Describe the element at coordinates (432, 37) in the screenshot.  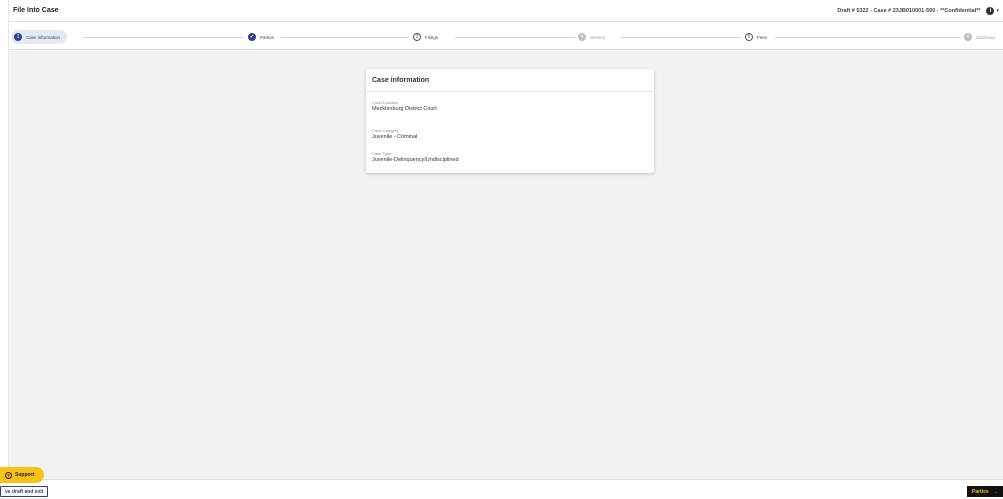
I see `step-label: Filings` at that location.